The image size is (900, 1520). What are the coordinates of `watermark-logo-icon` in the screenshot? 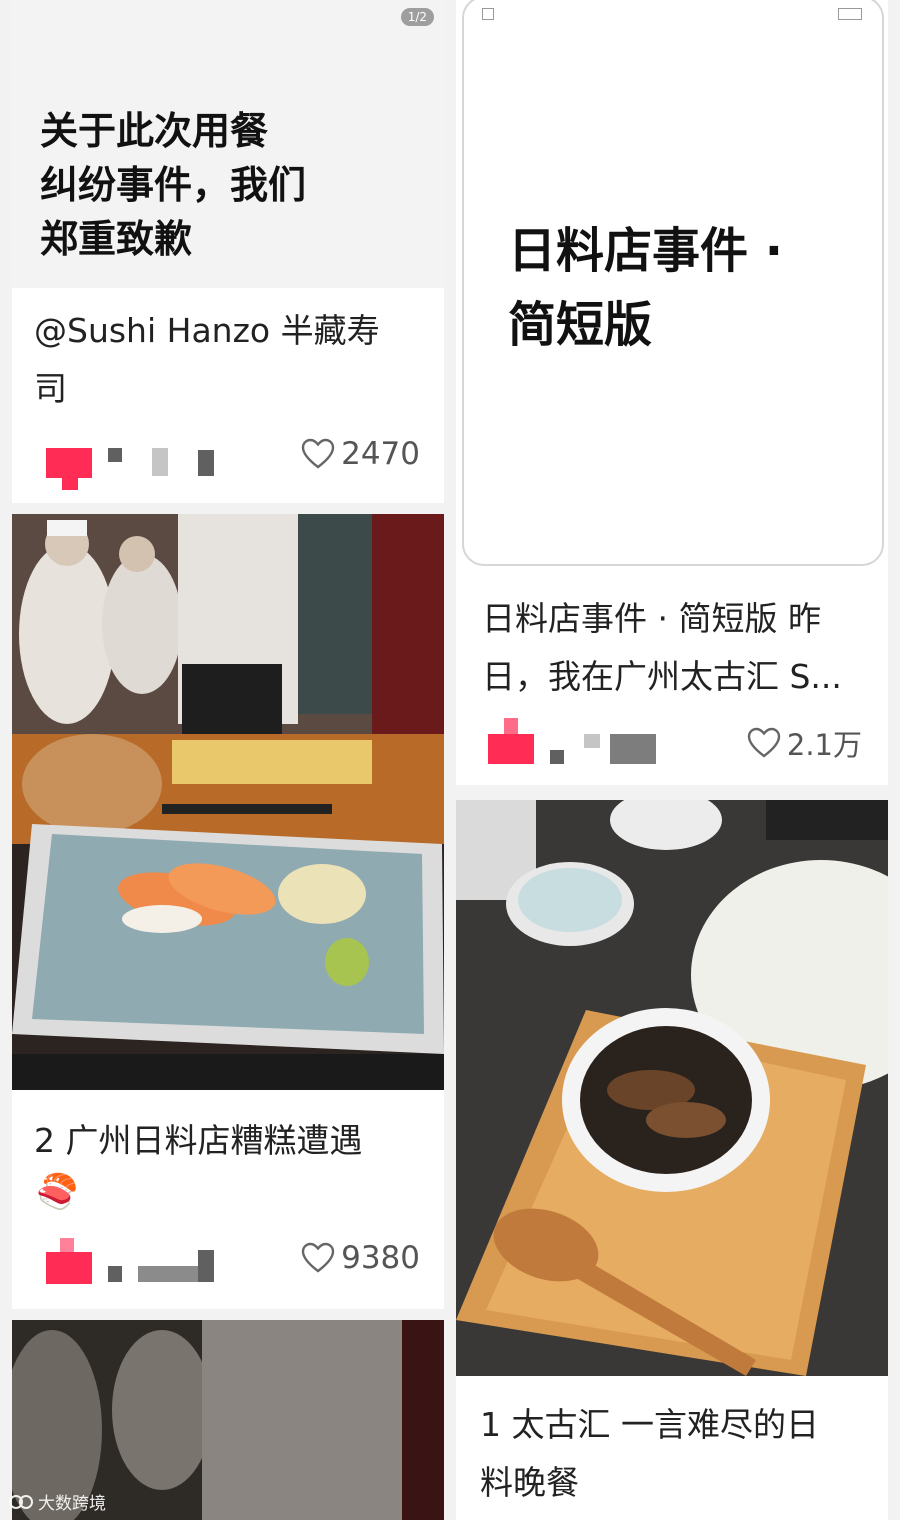 It's located at (21, 1501).